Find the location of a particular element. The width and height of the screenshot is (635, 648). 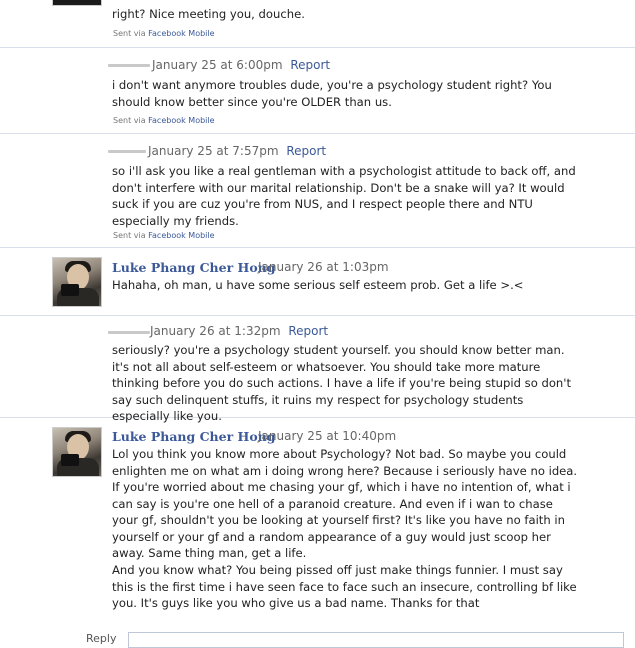

post-date: January 26 at 1:32pm is located at coordinates (215, 331).